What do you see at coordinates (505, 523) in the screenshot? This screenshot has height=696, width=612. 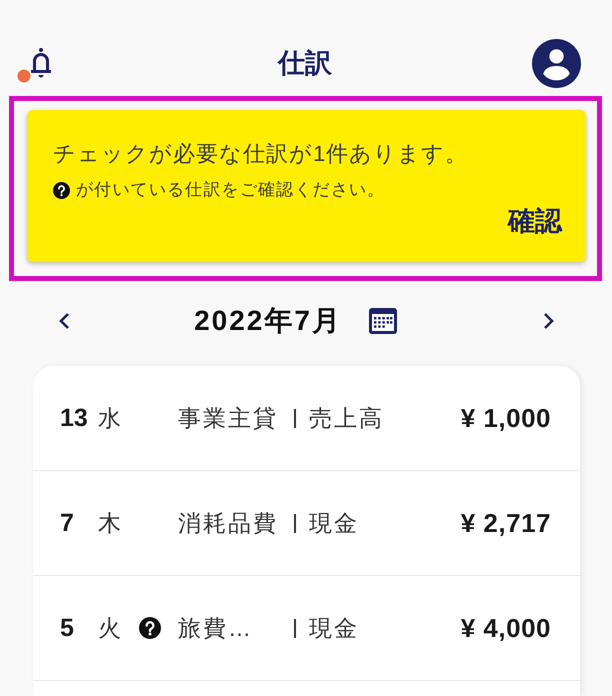 I see `amount-text: ¥ 2,717` at bounding box center [505, 523].